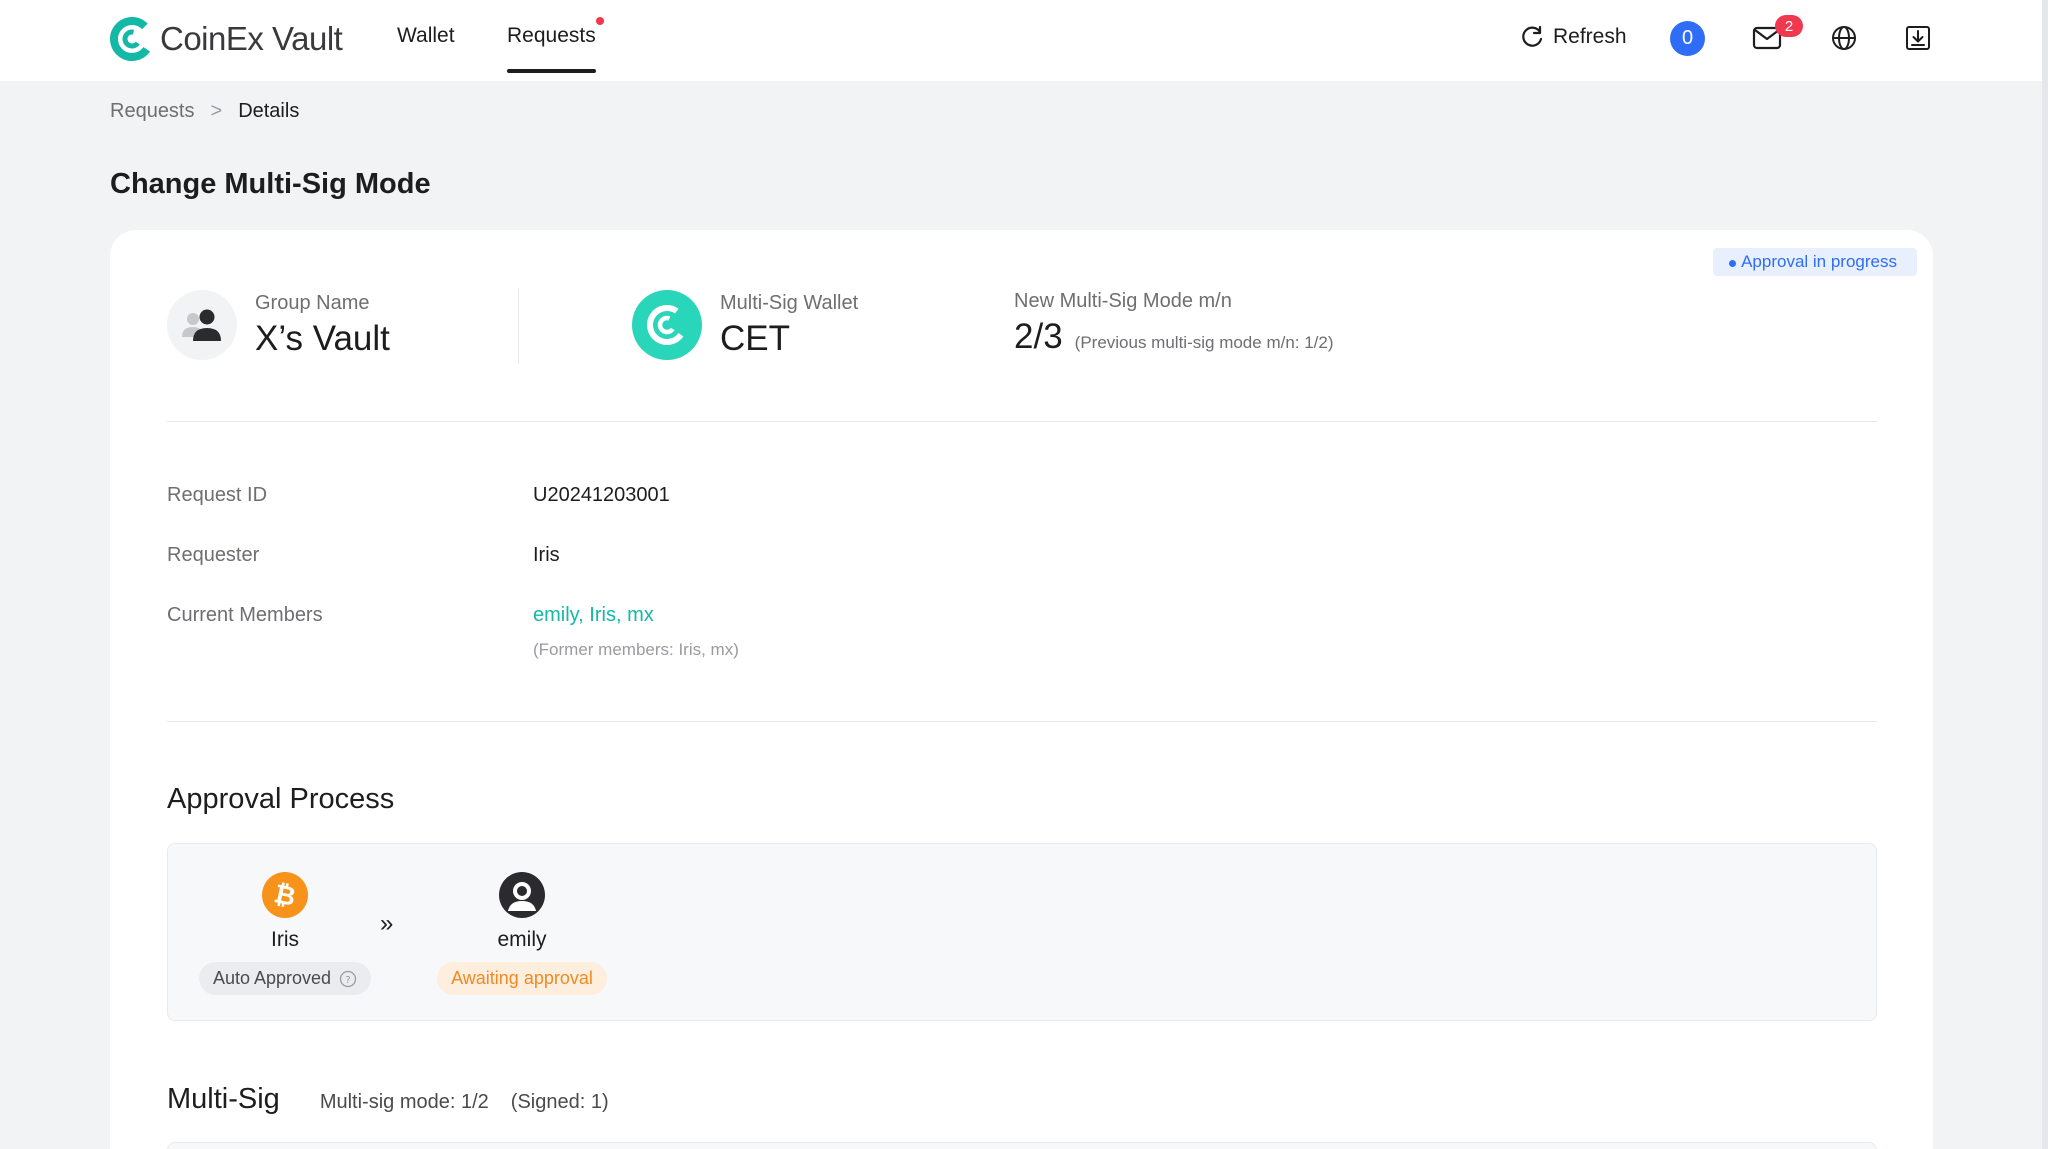  What do you see at coordinates (272, 978) in the screenshot?
I see `approver-status-text: Auto Approved` at bounding box center [272, 978].